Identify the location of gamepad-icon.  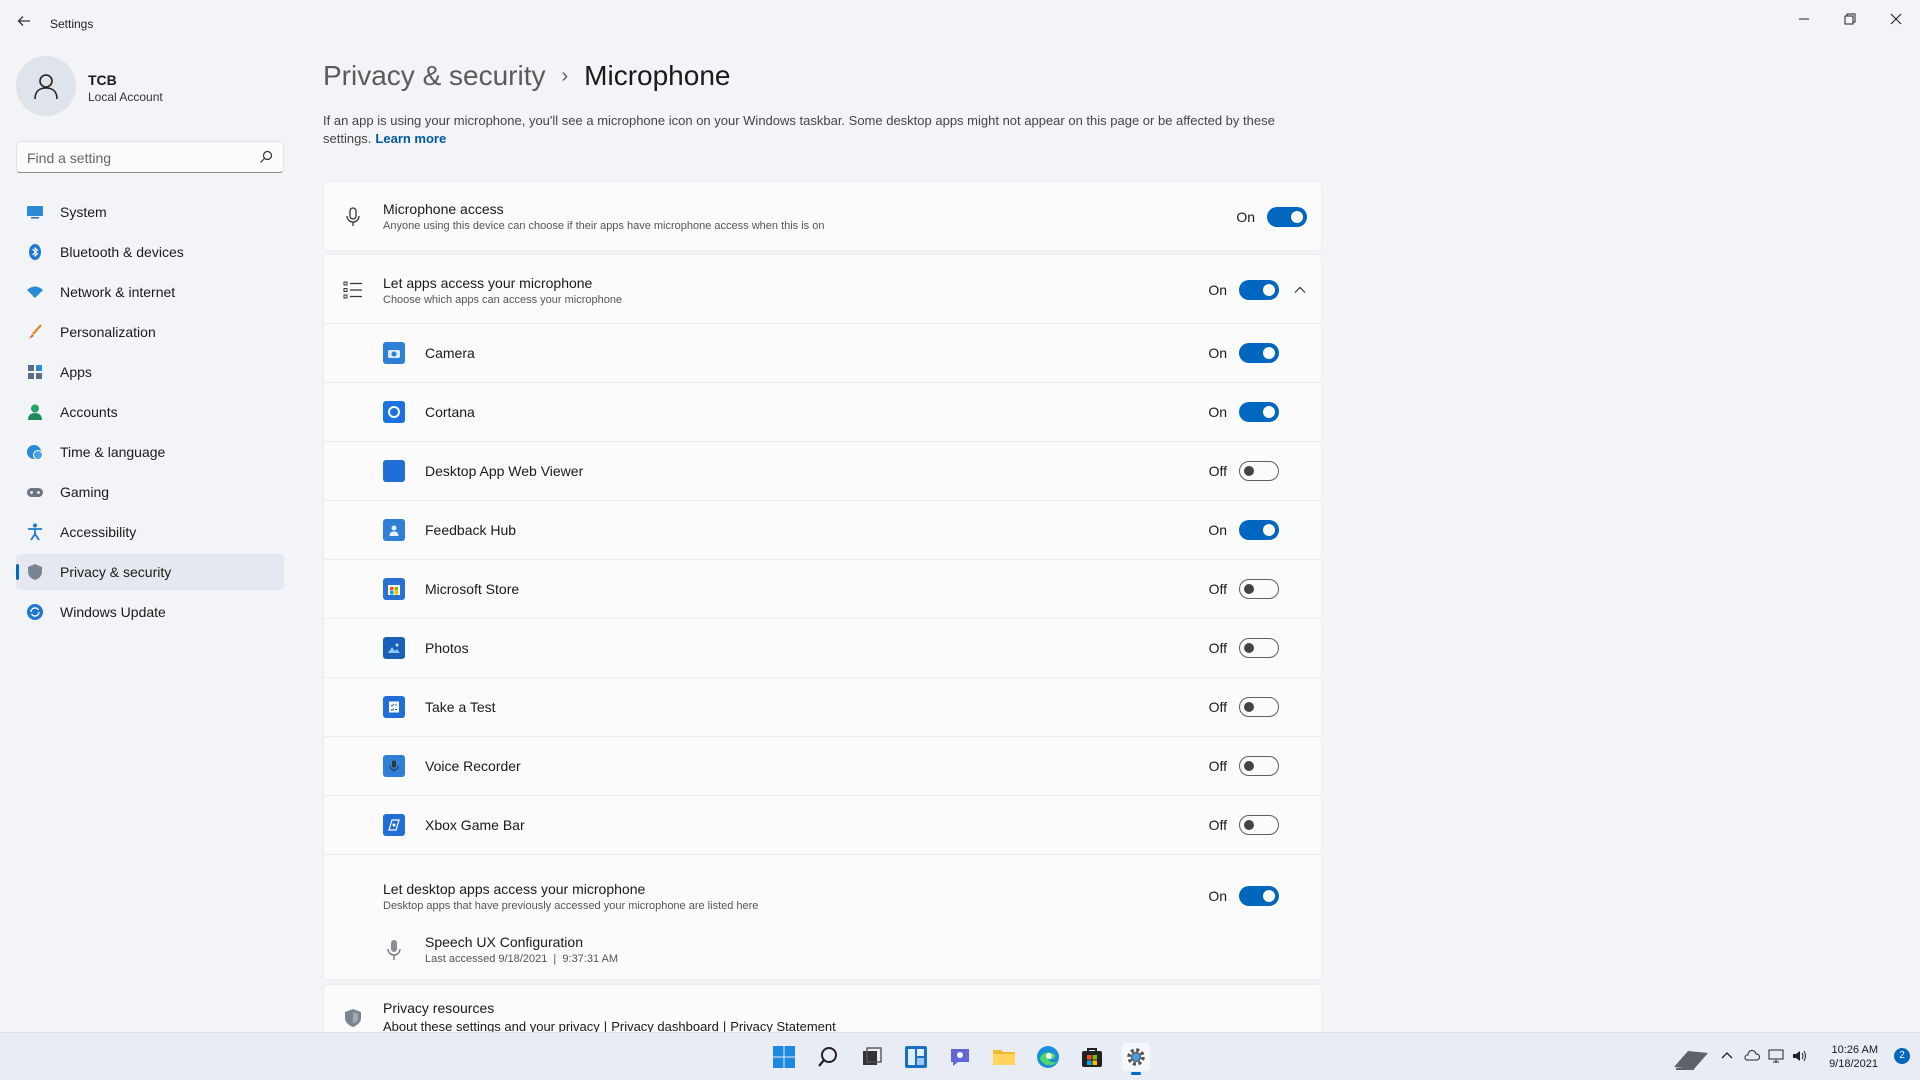
(35, 492).